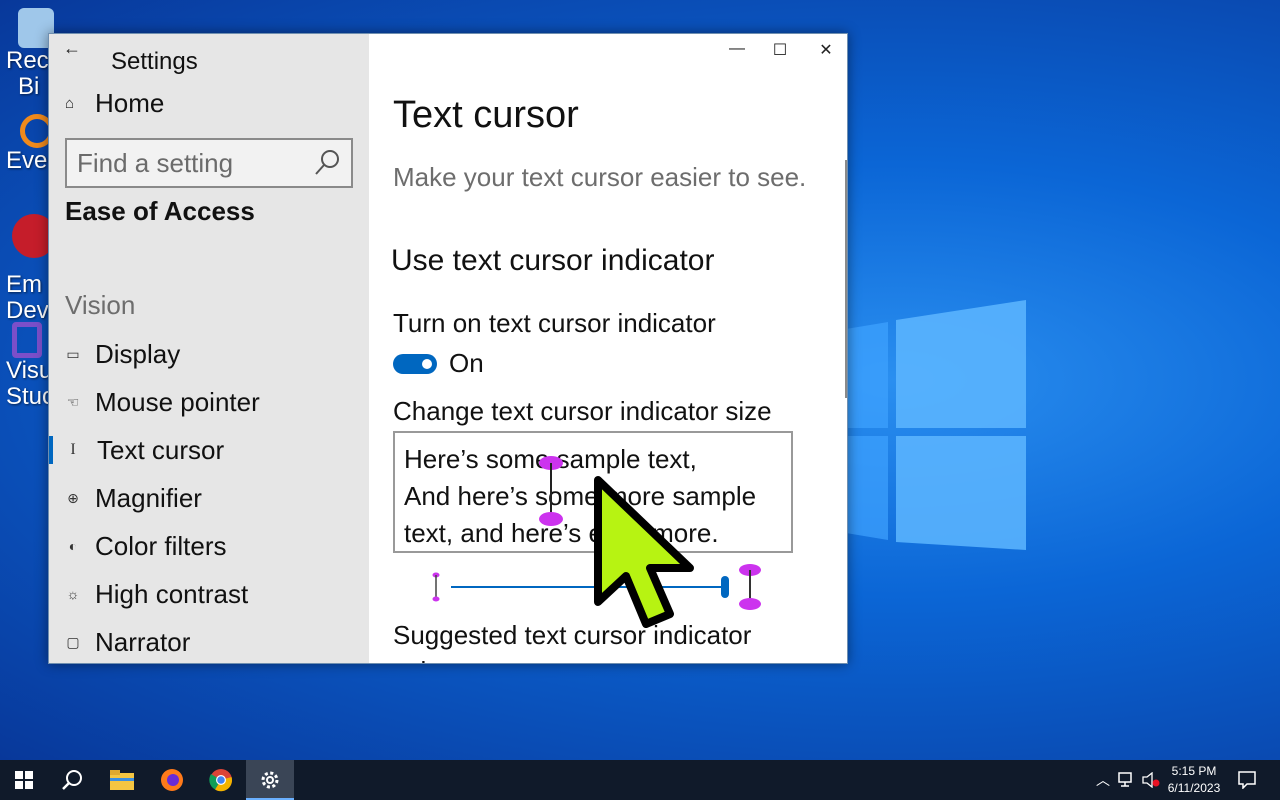 The image size is (1280, 800). Describe the element at coordinates (737, 52) in the screenshot. I see `minimize-button: —` at that location.